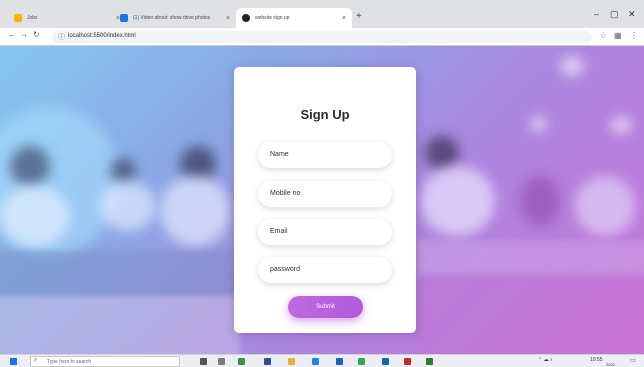 This screenshot has height=367, width=644. What do you see at coordinates (105, 361) in the screenshot?
I see `taskbar-search-box: ⌕ Type here to search` at bounding box center [105, 361].